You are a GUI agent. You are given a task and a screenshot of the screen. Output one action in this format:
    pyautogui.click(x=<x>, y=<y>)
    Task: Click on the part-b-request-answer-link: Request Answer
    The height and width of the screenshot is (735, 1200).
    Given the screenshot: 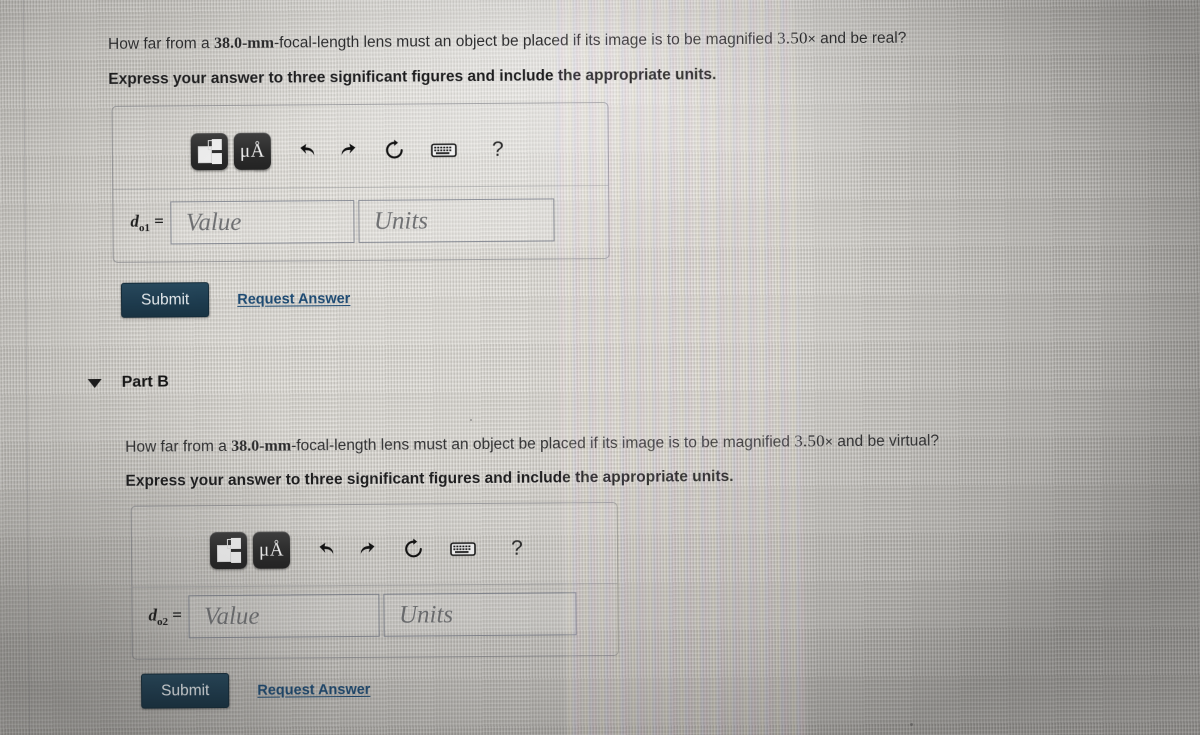 What is the action you would take?
    pyautogui.click(x=313, y=689)
    